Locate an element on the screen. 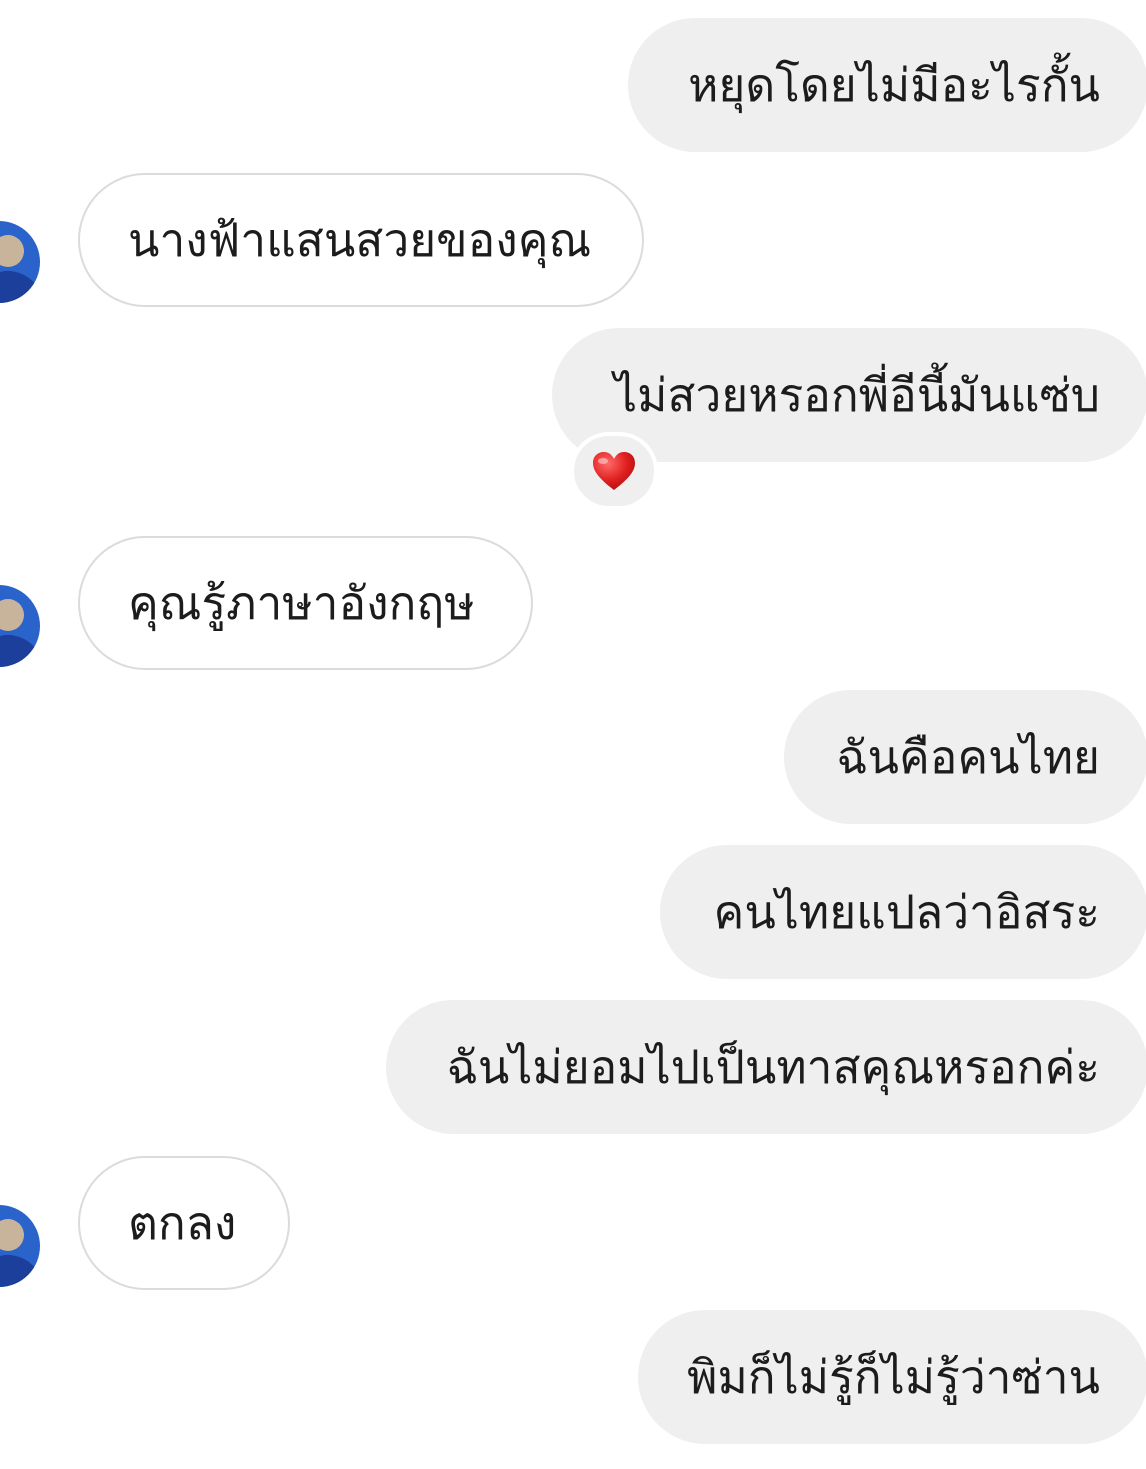  message-text: ฉันไม่ยอมไปเป็นทาสคุณหรอกค่ะ is located at coordinates (773, 1067).